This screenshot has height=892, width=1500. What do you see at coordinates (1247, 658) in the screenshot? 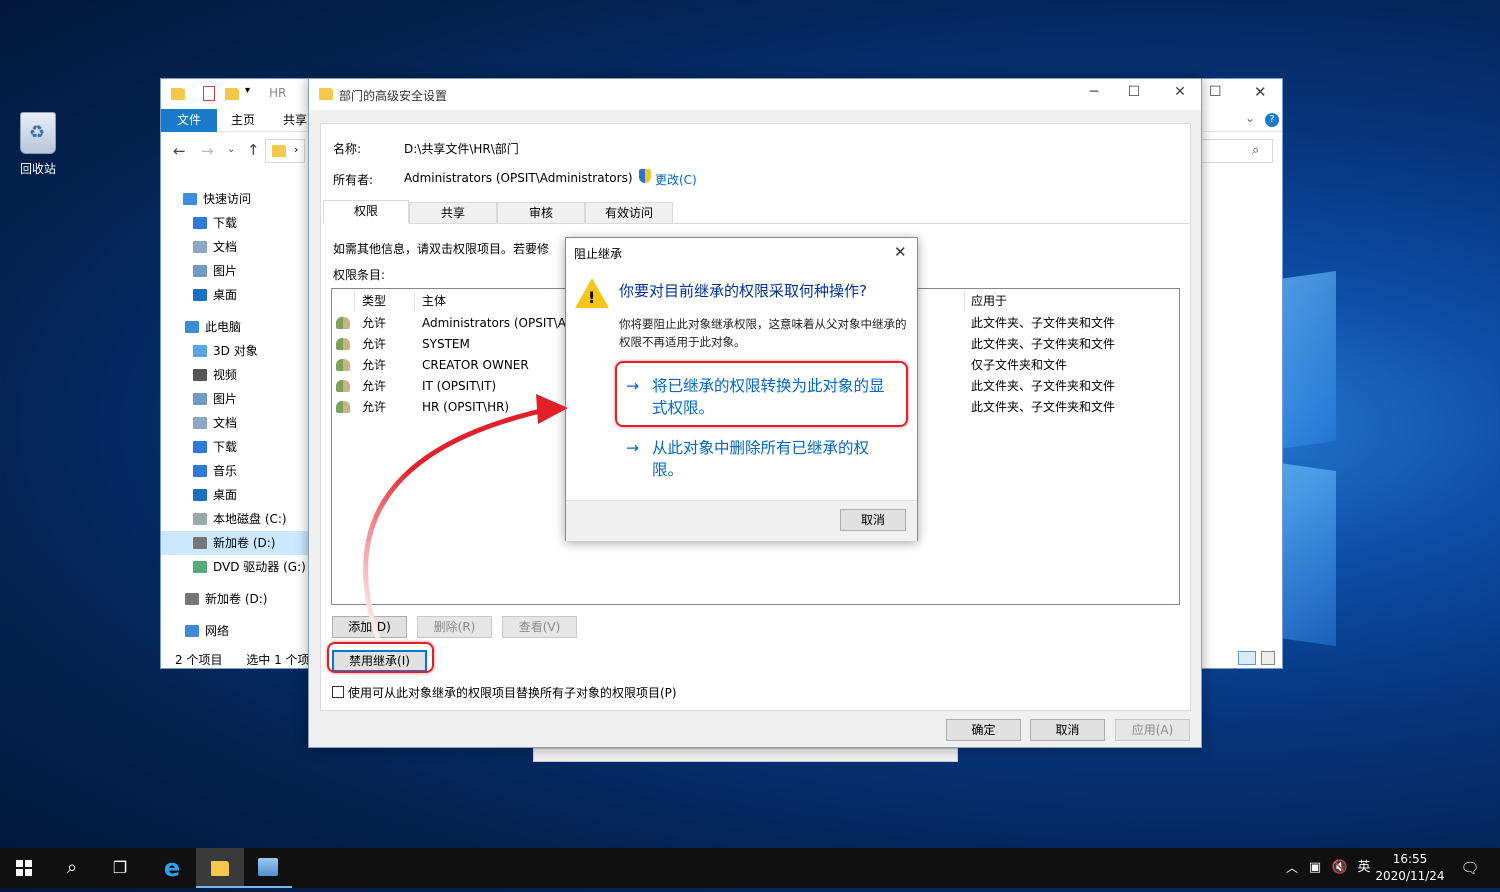
I see `details-view-icon` at bounding box center [1247, 658].